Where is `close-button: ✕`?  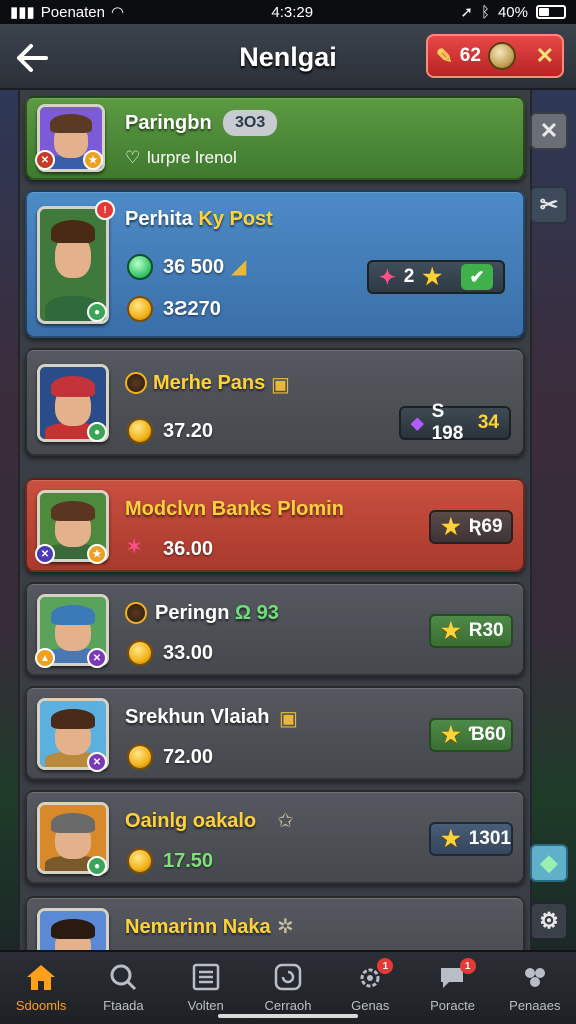 close-button: ✕ is located at coordinates (549, 131).